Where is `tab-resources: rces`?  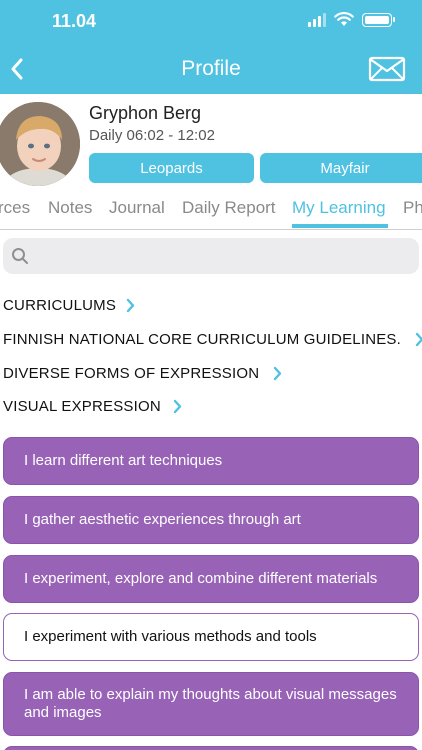 tab-resources: rces is located at coordinates (15, 208).